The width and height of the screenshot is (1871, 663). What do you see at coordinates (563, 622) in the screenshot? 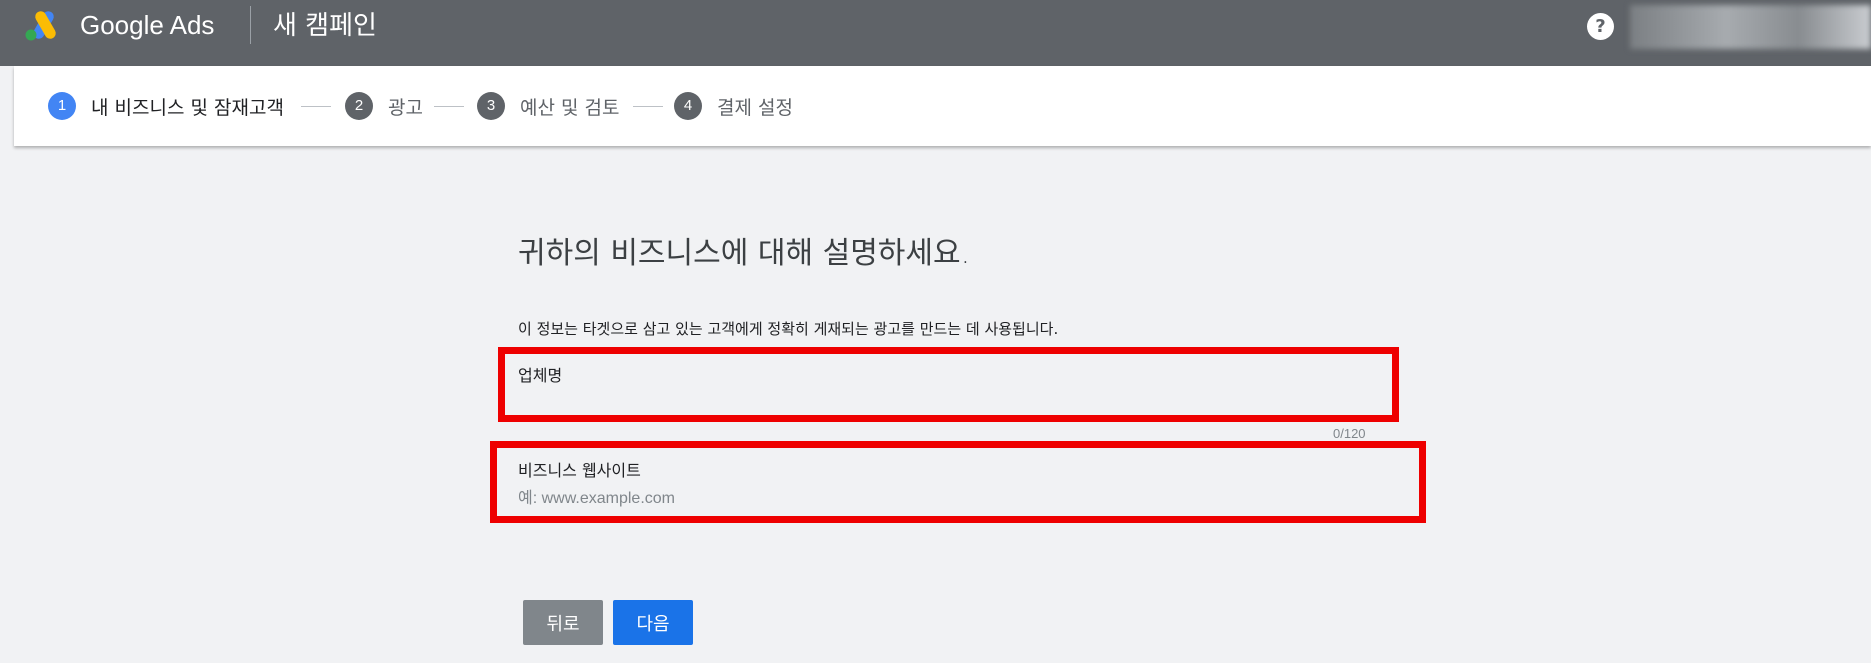
I see `back-button: 뒤로` at bounding box center [563, 622].